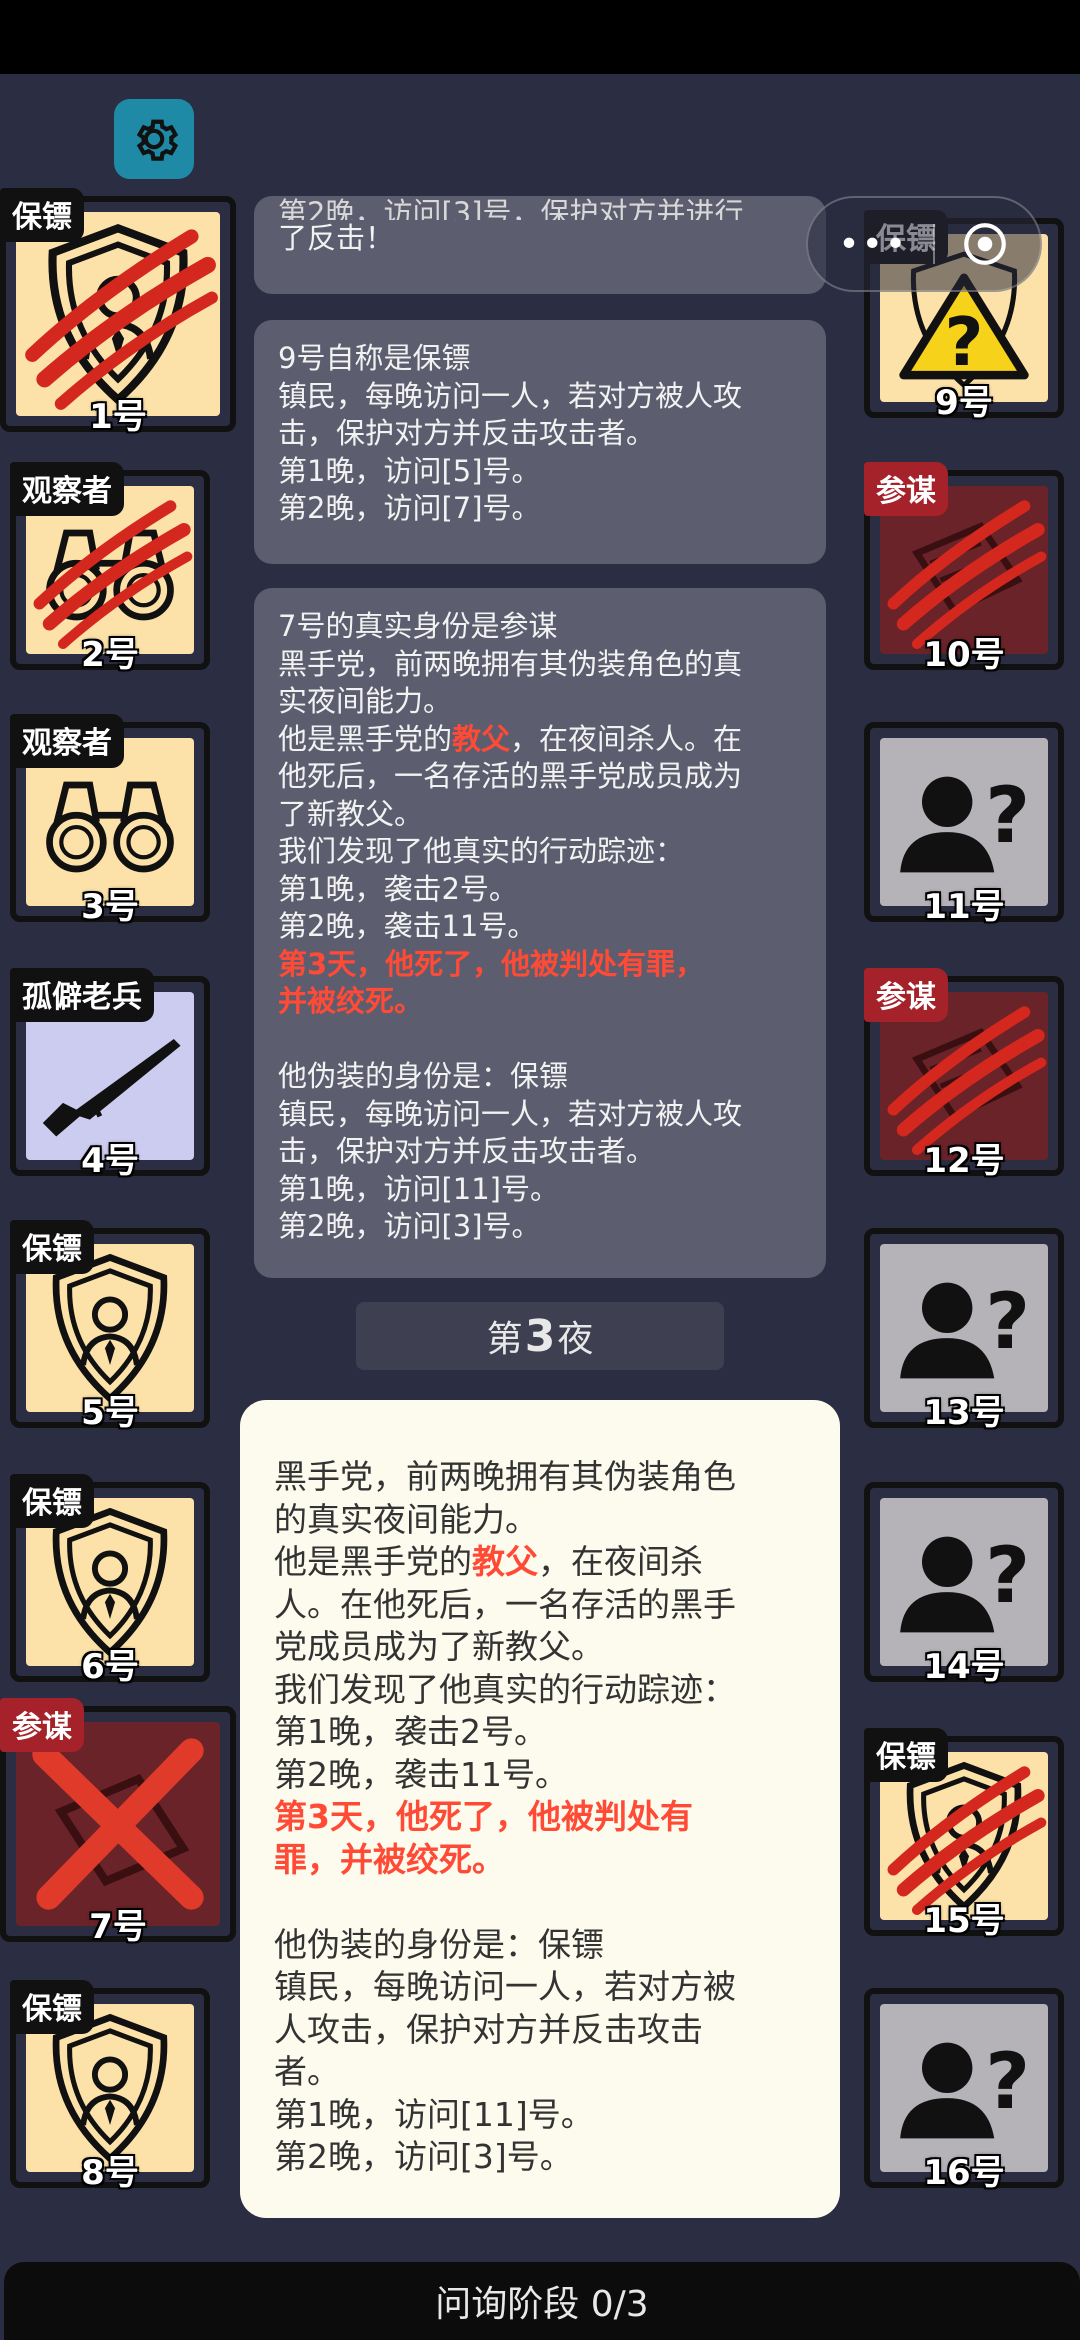 The height and width of the screenshot is (2340, 1080). I want to click on player-card: 参谋 12号, so click(964, 1074).